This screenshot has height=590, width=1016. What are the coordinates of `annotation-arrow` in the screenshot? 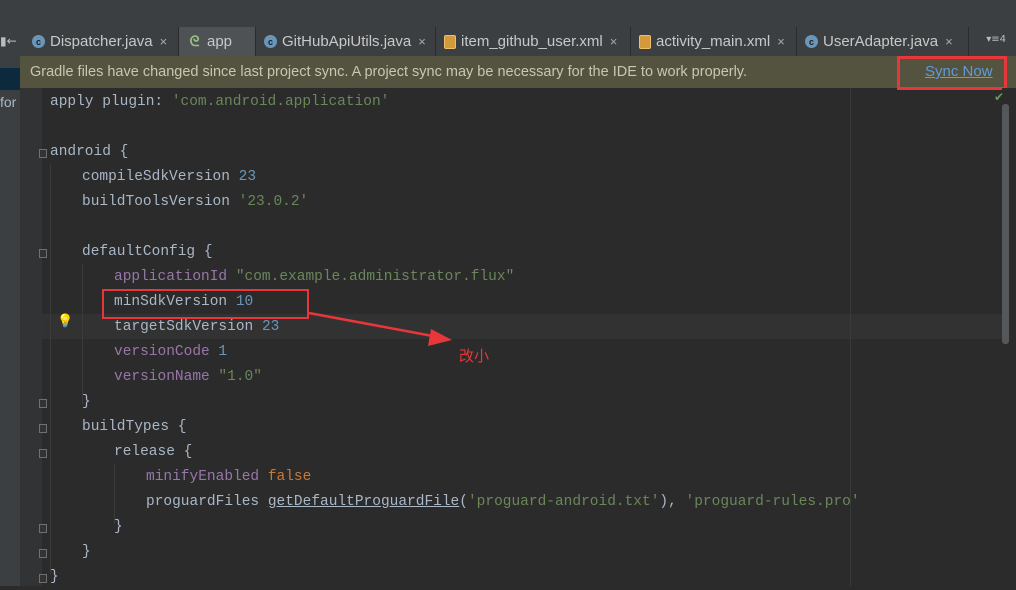 It's located at (380, 328).